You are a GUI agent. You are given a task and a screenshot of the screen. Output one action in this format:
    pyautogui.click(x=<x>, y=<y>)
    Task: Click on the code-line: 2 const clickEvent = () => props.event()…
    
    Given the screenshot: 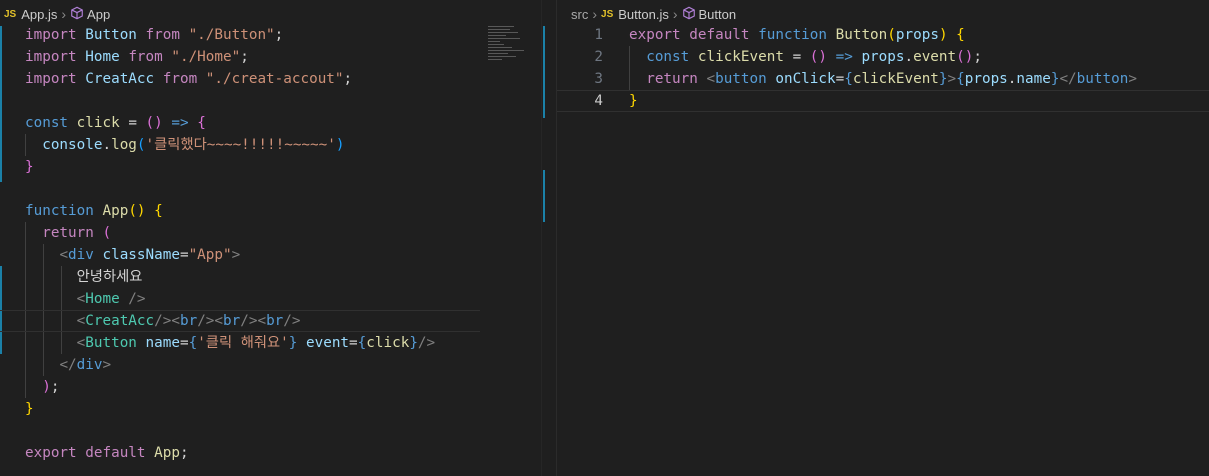 What is the action you would take?
    pyautogui.click(x=883, y=57)
    